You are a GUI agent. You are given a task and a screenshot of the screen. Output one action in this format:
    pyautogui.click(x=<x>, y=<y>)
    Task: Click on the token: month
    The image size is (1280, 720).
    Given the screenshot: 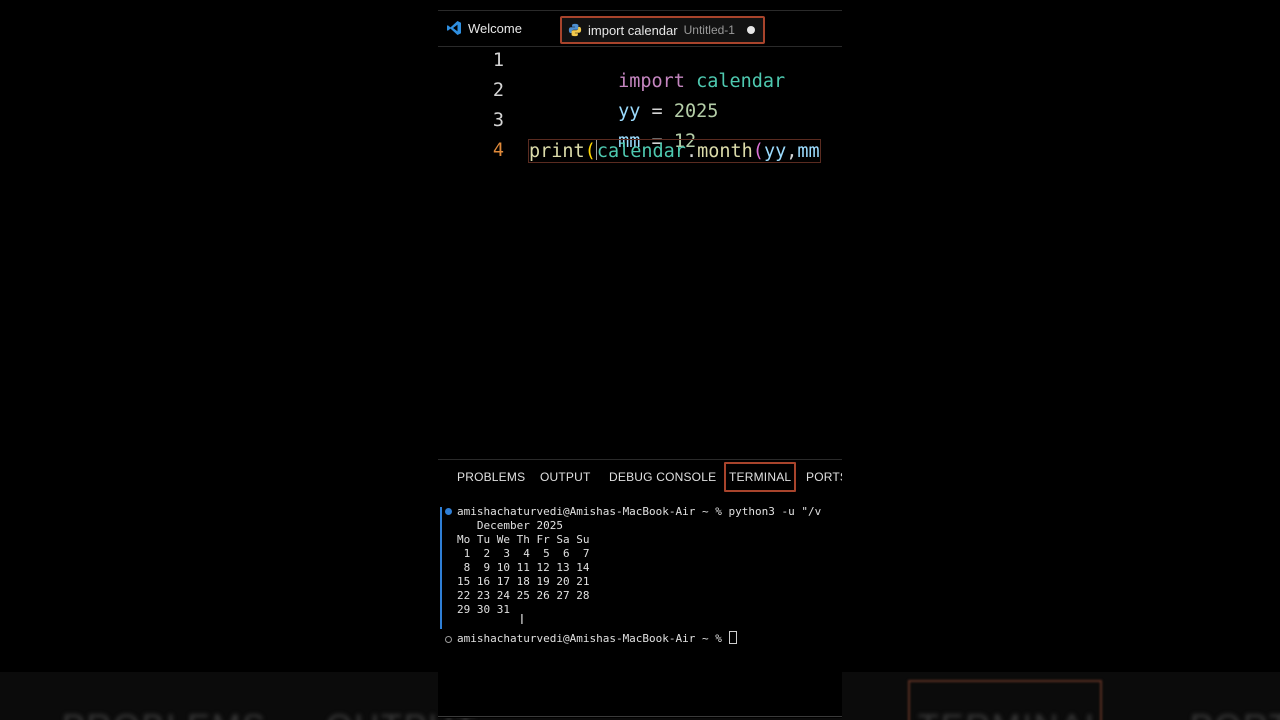 What is the action you would take?
    pyautogui.click(x=725, y=151)
    